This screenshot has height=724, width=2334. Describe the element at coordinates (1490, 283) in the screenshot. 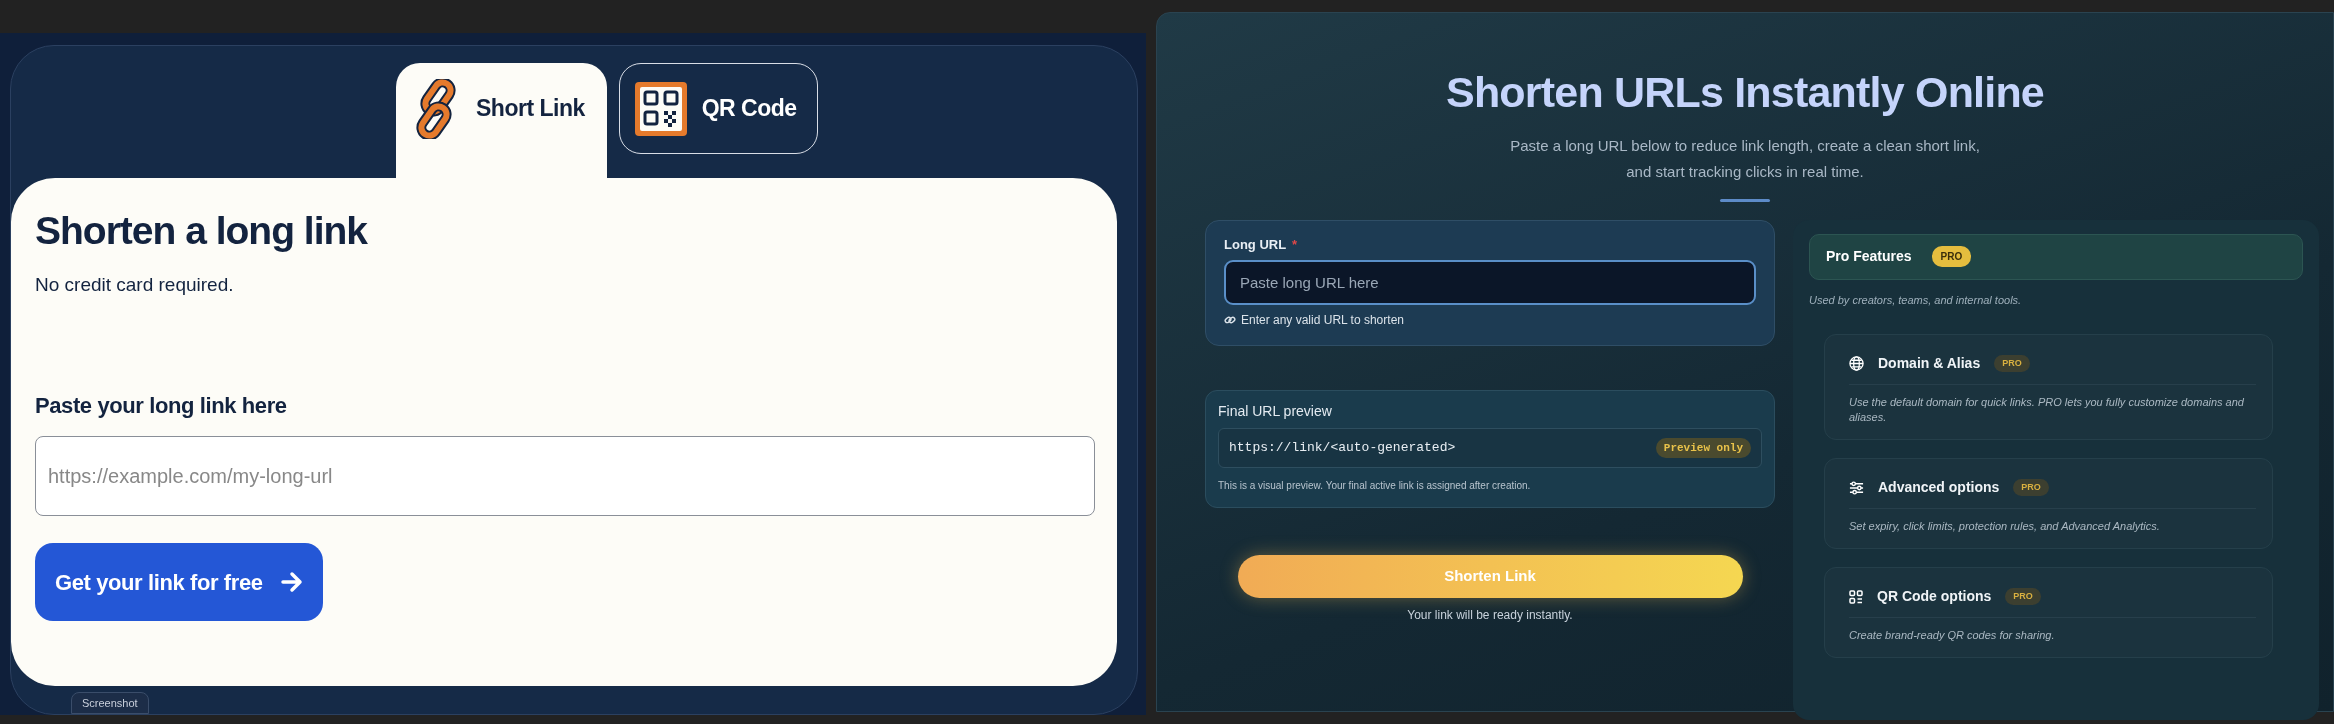

I see `url-input-field: Paste long URL here` at that location.